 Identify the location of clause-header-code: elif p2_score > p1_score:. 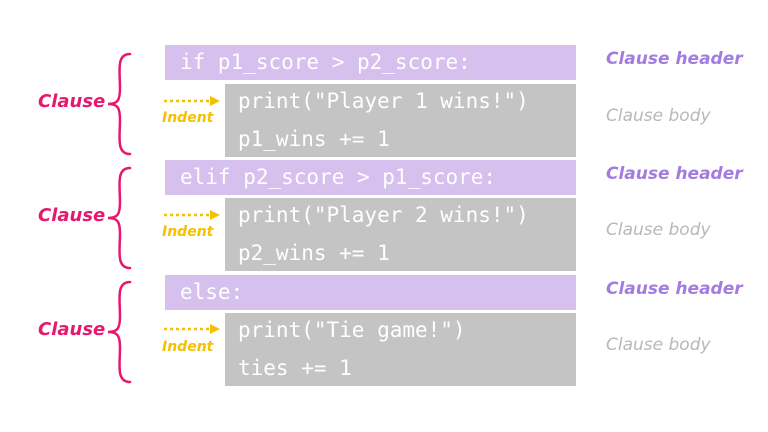
(338, 177).